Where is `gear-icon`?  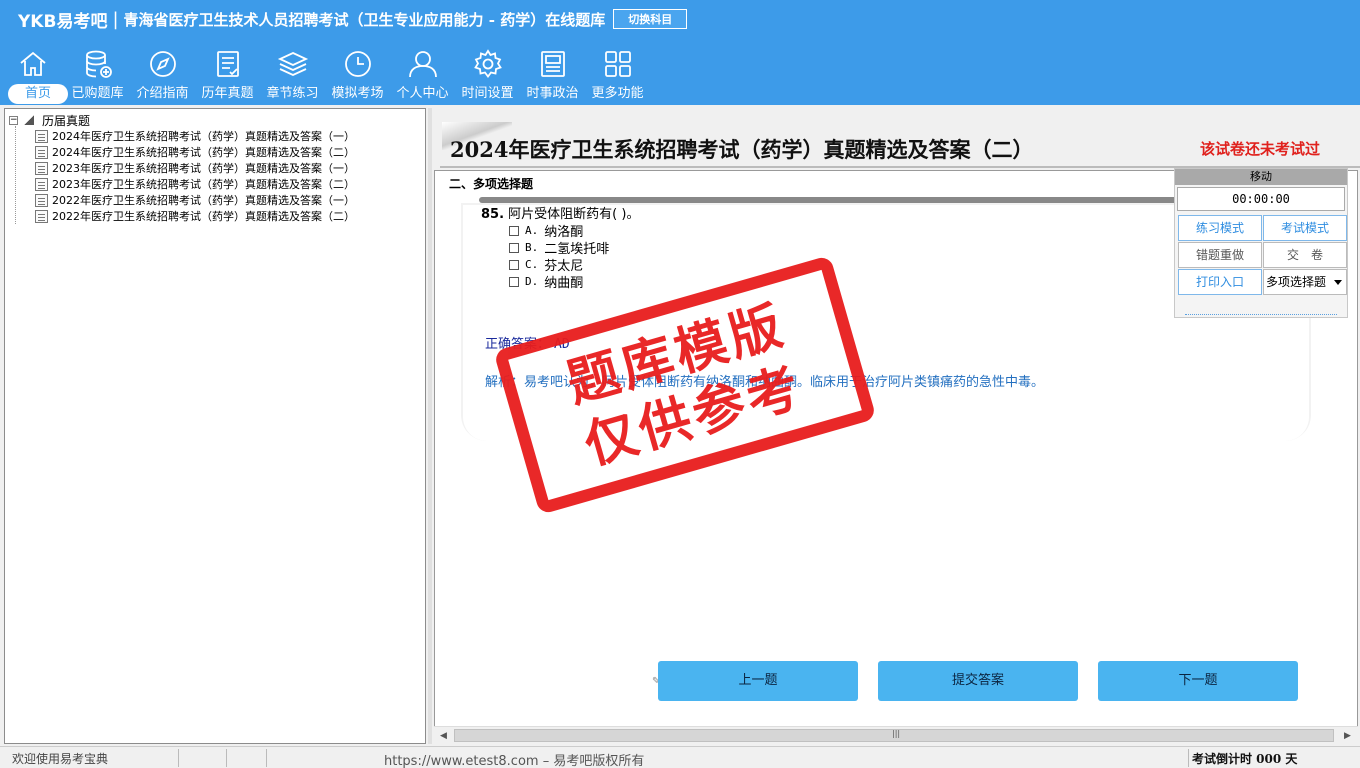 gear-icon is located at coordinates (487, 63).